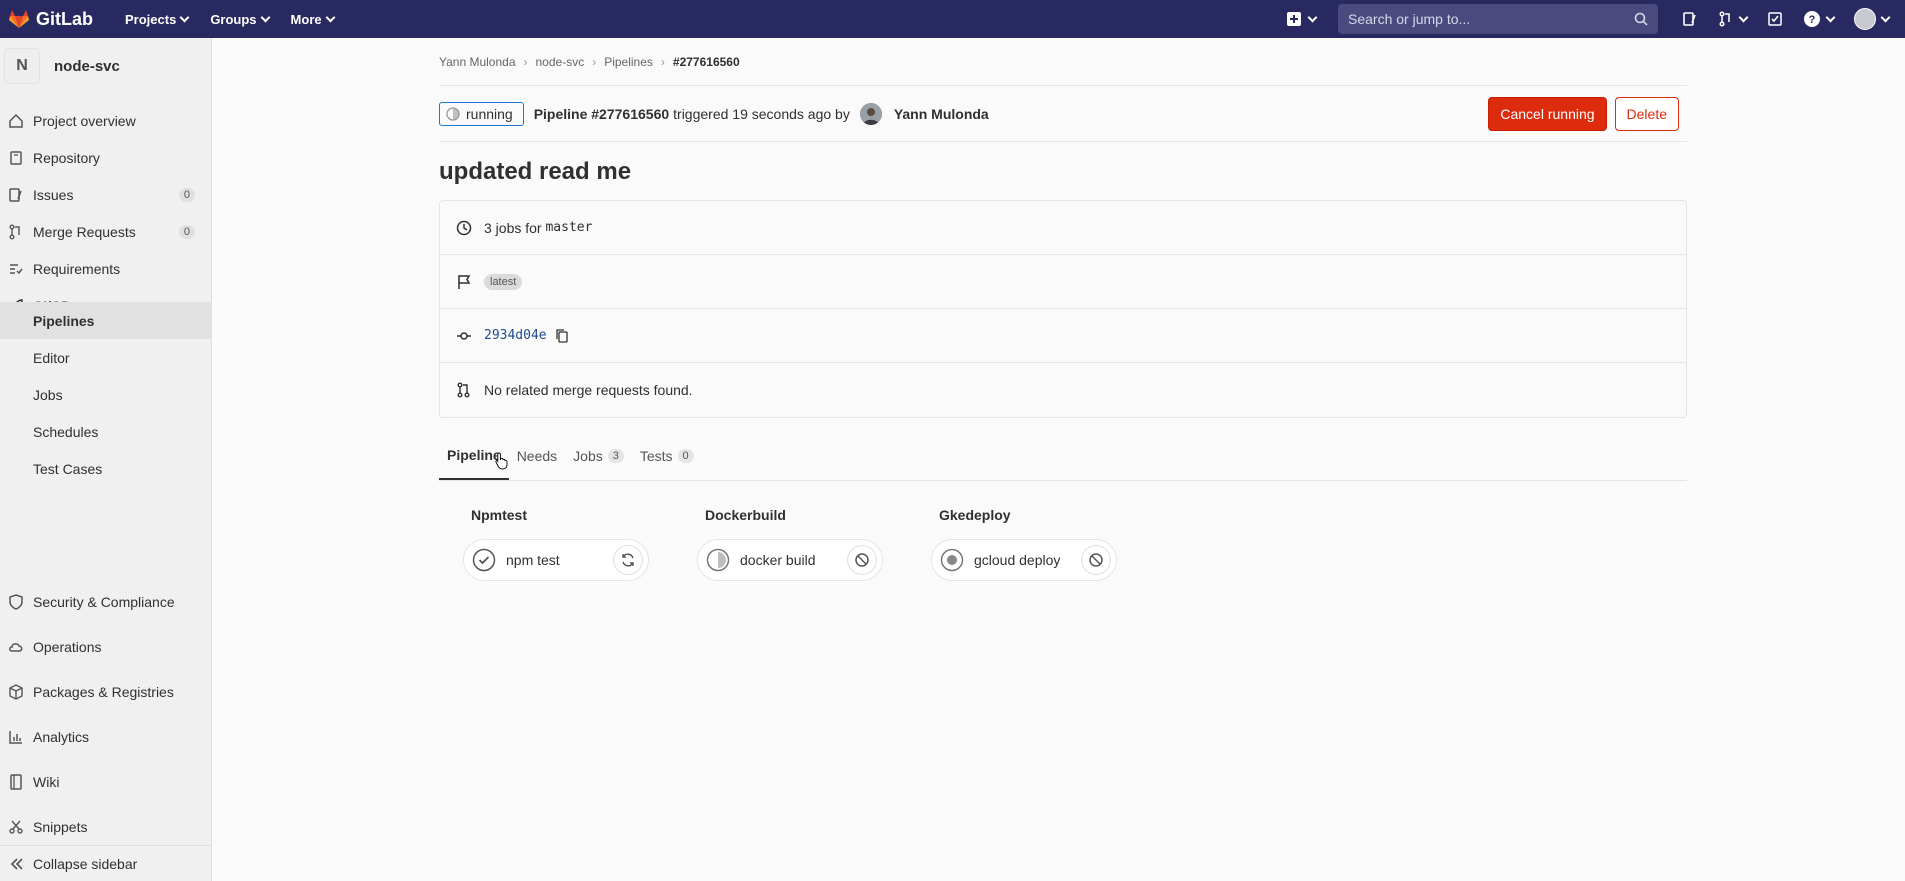  Describe the element at coordinates (588, 456) in the screenshot. I see `tab-label: Jobs` at that location.